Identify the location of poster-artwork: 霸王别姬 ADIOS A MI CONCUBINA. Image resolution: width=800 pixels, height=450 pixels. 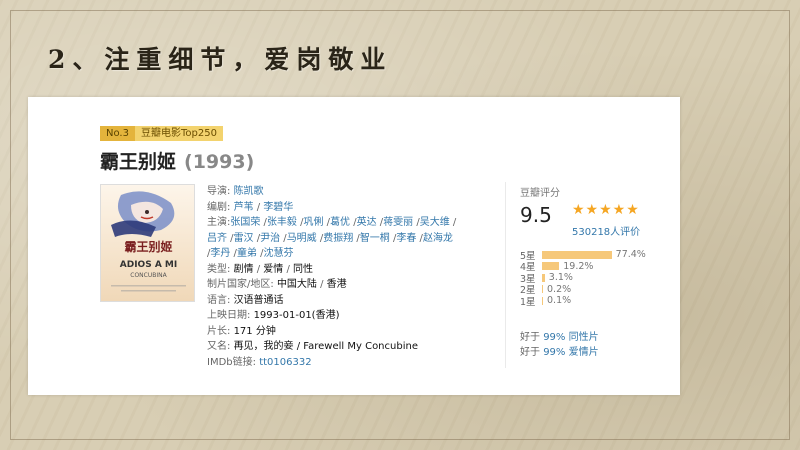
(148, 241).